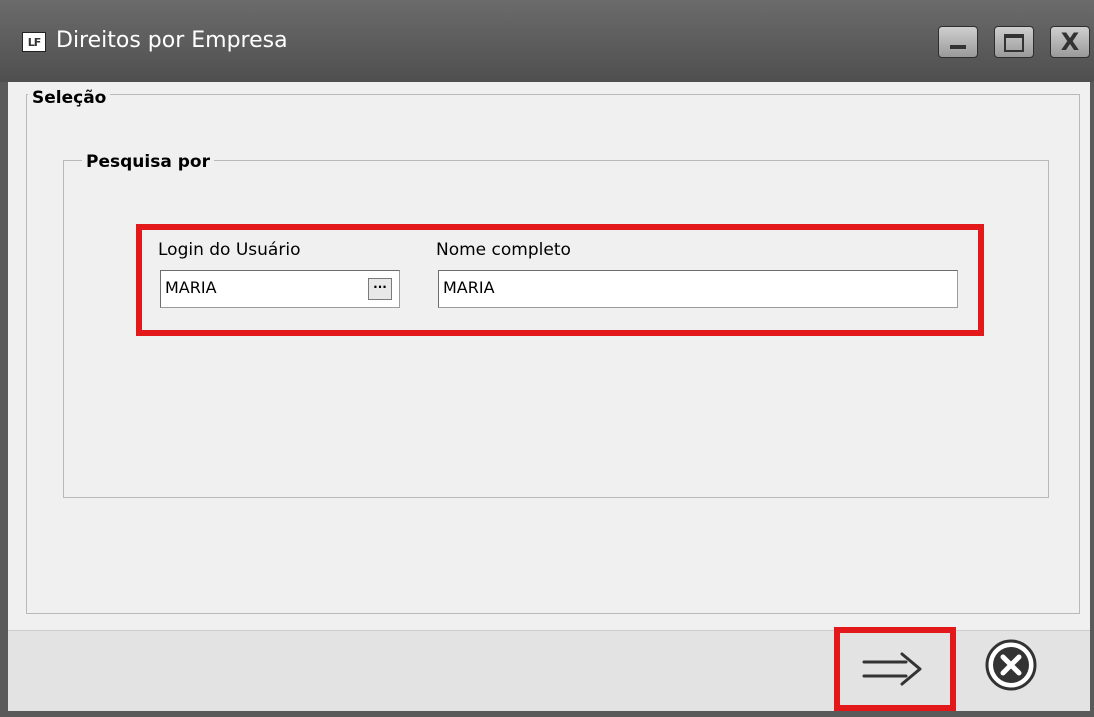 The width and height of the screenshot is (1094, 717). What do you see at coordinates (560, 280) in the screenshot?
I see `fields-highlight-box` at bounding box center [560, 280].